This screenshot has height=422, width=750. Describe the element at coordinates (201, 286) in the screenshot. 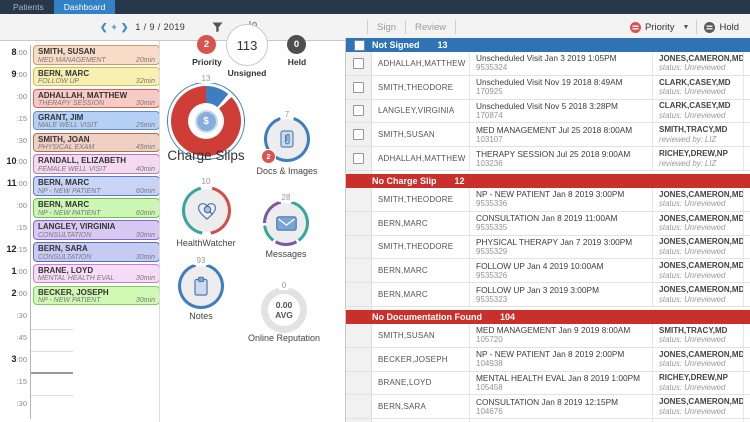

I see `notes-widget` at that location.